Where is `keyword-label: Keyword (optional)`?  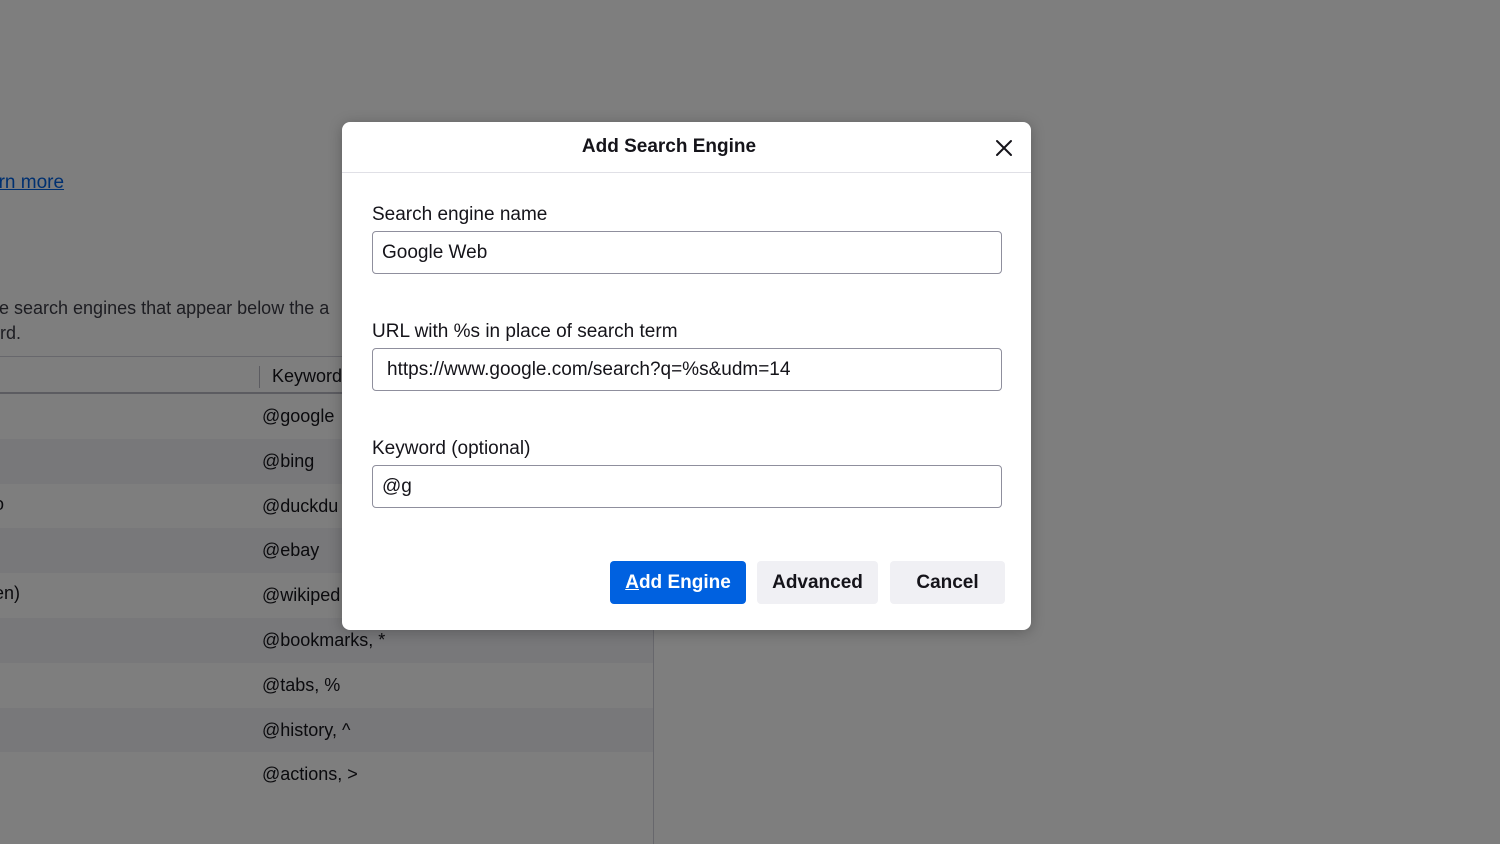 keyword-label: Keyword (optional) is located at coordinates (451, 448).